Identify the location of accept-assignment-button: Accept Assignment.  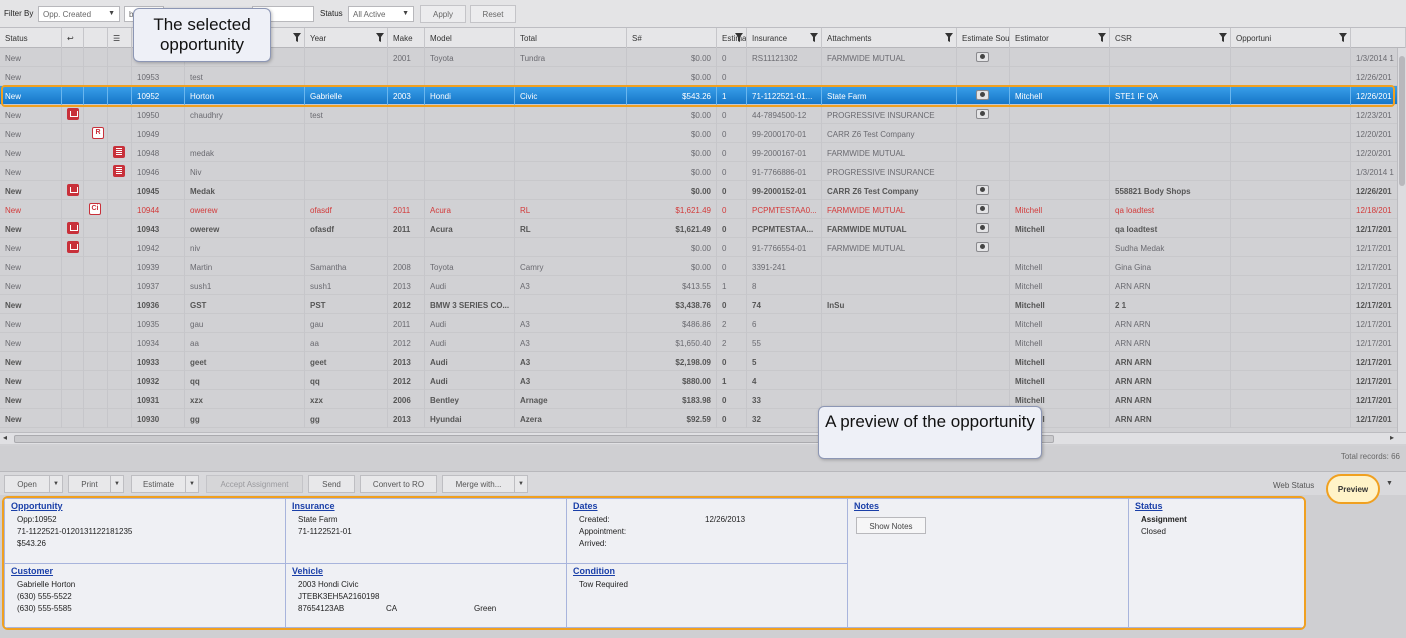
(254, 484).